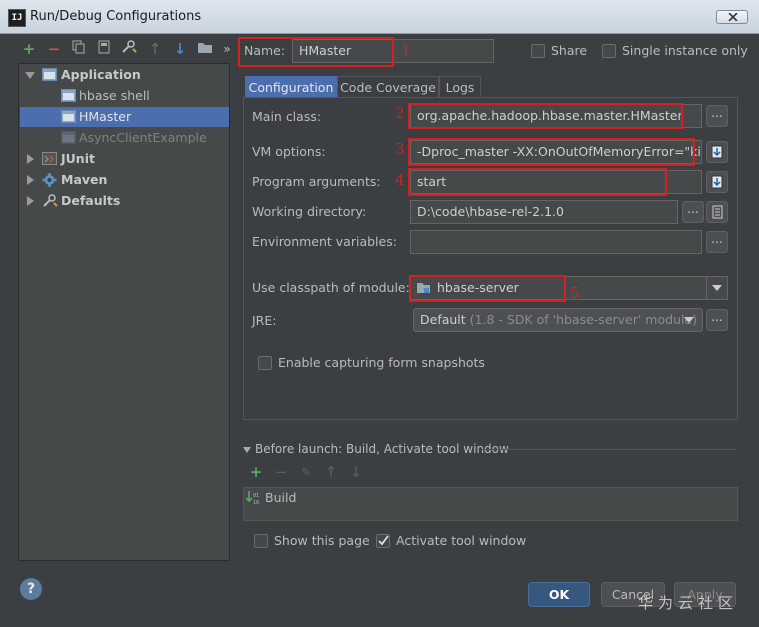 The image size is (759, 627). I want to click on document-icon, so click(717, 212).